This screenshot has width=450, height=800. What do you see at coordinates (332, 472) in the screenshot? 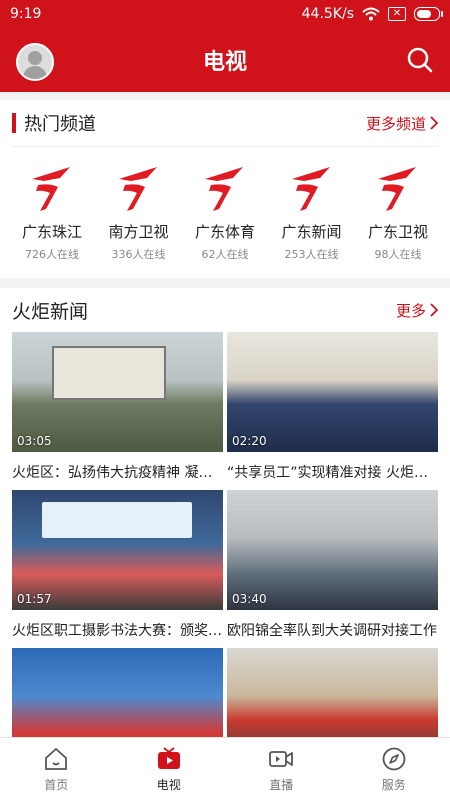
I see `news-caption: “共享员工”实现精准对接 火炬区企业用工` at bounding box center [332, 472].